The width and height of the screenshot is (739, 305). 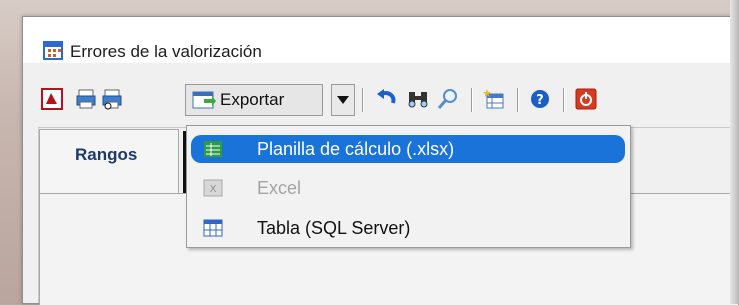 I want to click on menu-item-label: Planilla de cálculo (.xlsx), so click(x=356, y=148).